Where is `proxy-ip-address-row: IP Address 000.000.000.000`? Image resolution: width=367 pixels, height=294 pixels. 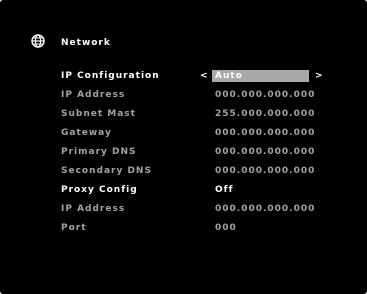
proxy-ip-address-row: IP Address 000.000.000.000 is located at coordinates (206, 210).